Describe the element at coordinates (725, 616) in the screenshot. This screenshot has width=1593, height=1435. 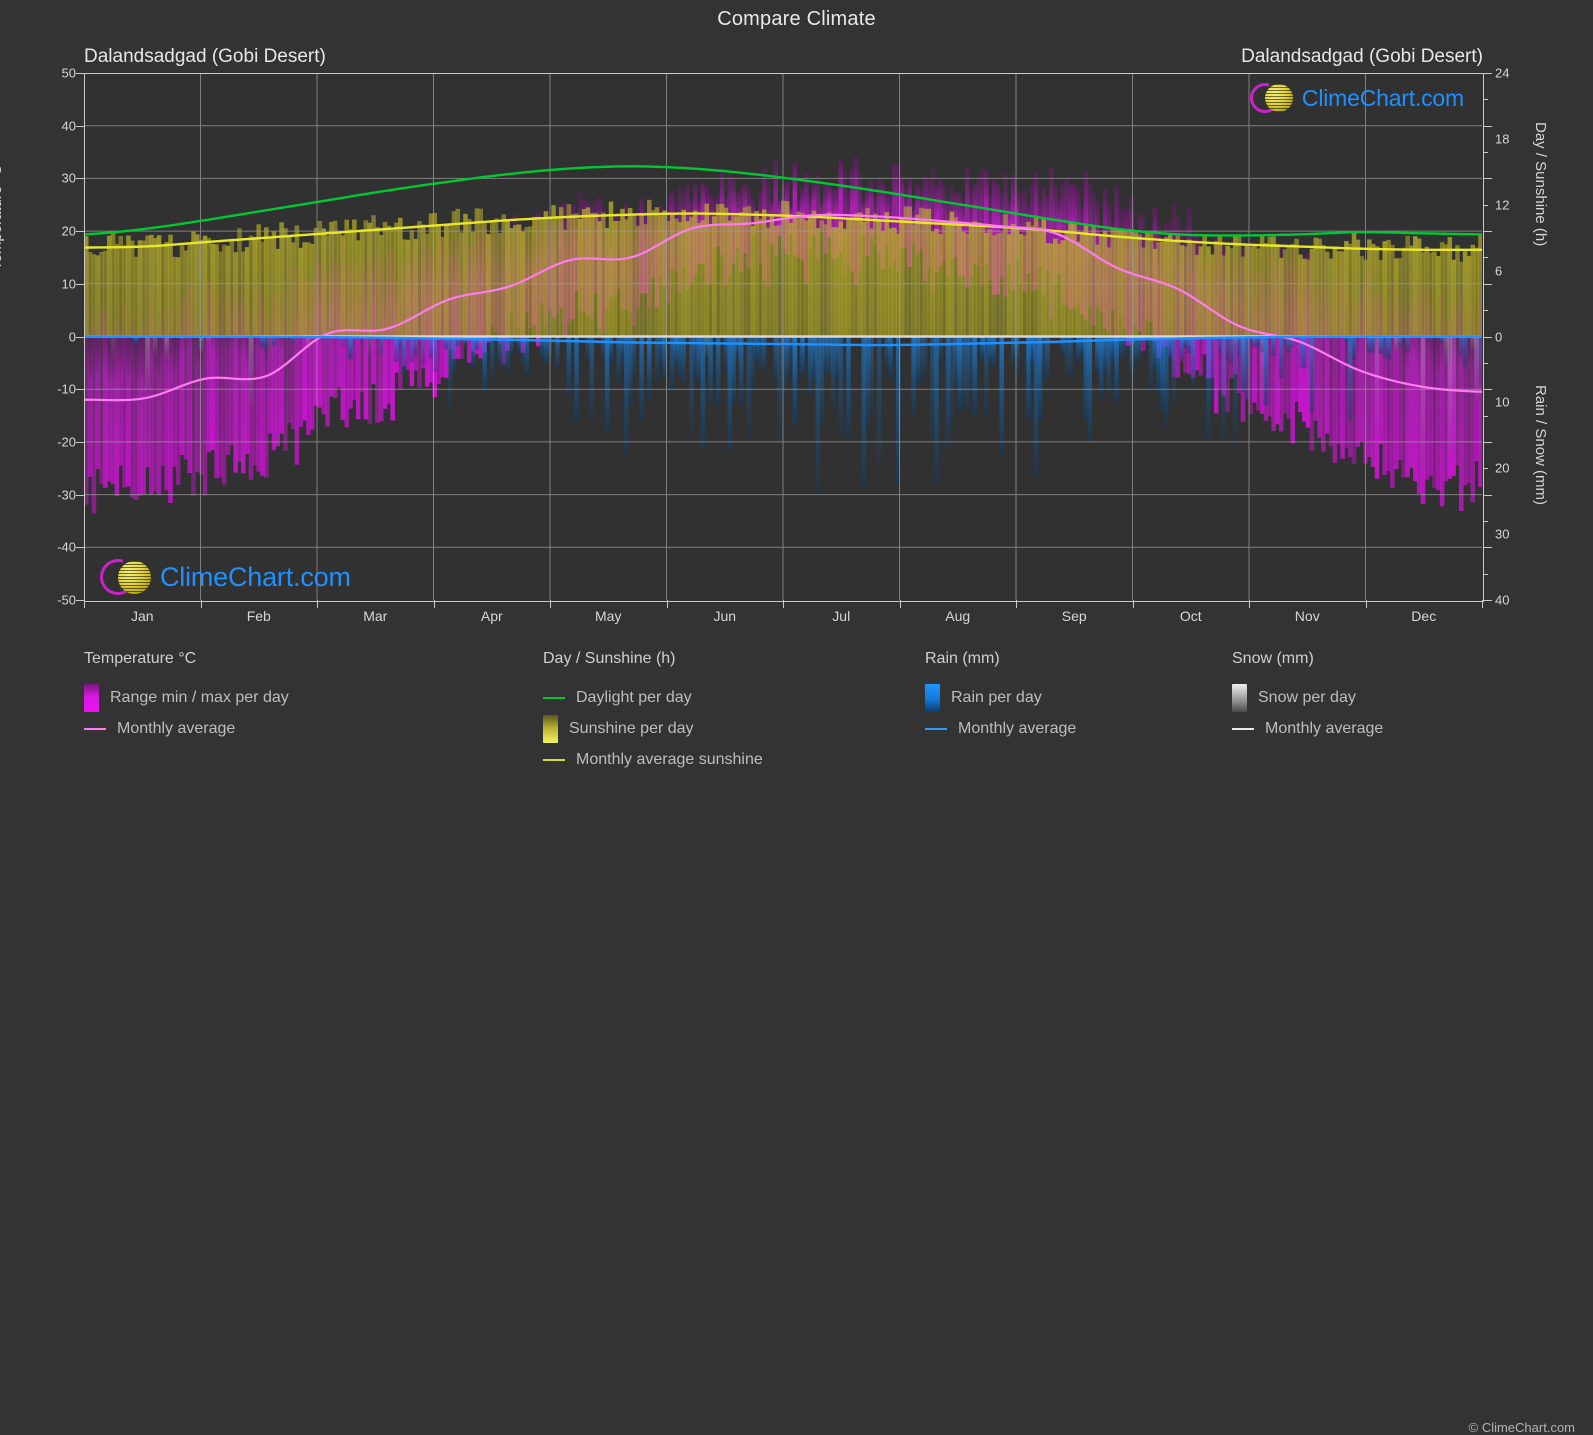
I see `x-tick-jun: Jun` at that location.